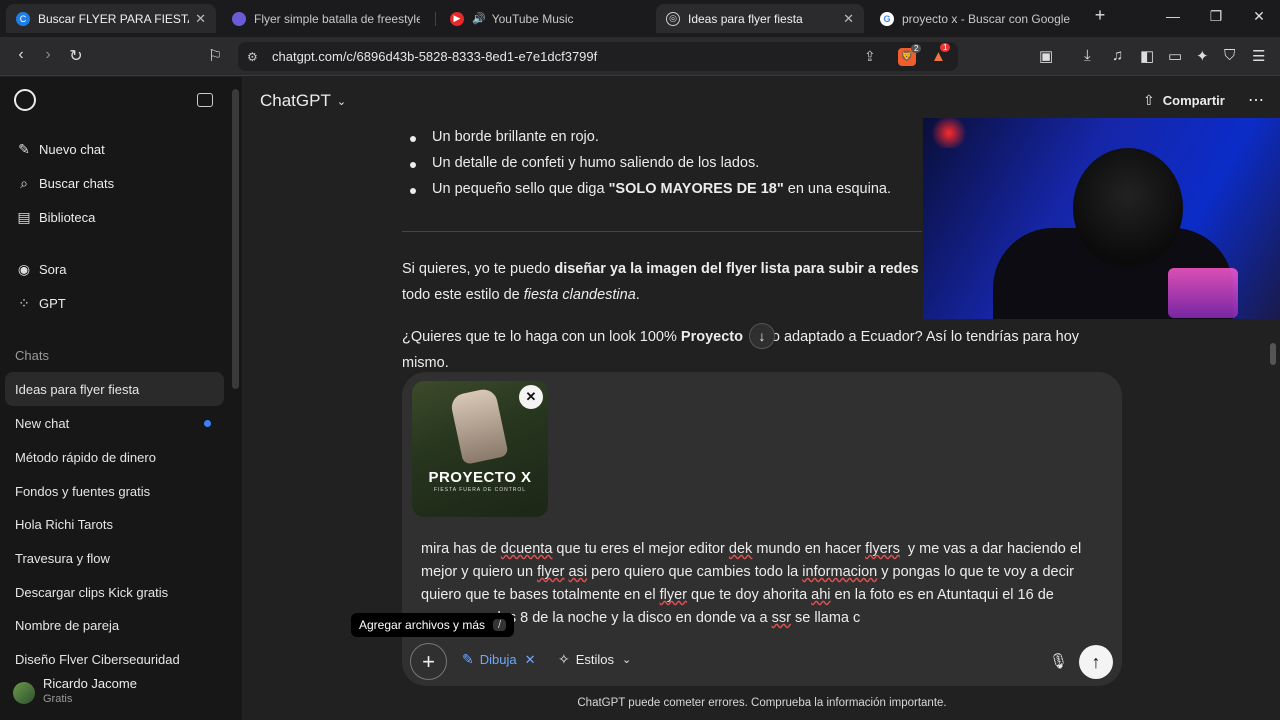 The image size is (1280, 720). What do you see at coordinates (24, 217) in the screenshot?
I see `library-icon: ▤` at bounding box center [24, 217].